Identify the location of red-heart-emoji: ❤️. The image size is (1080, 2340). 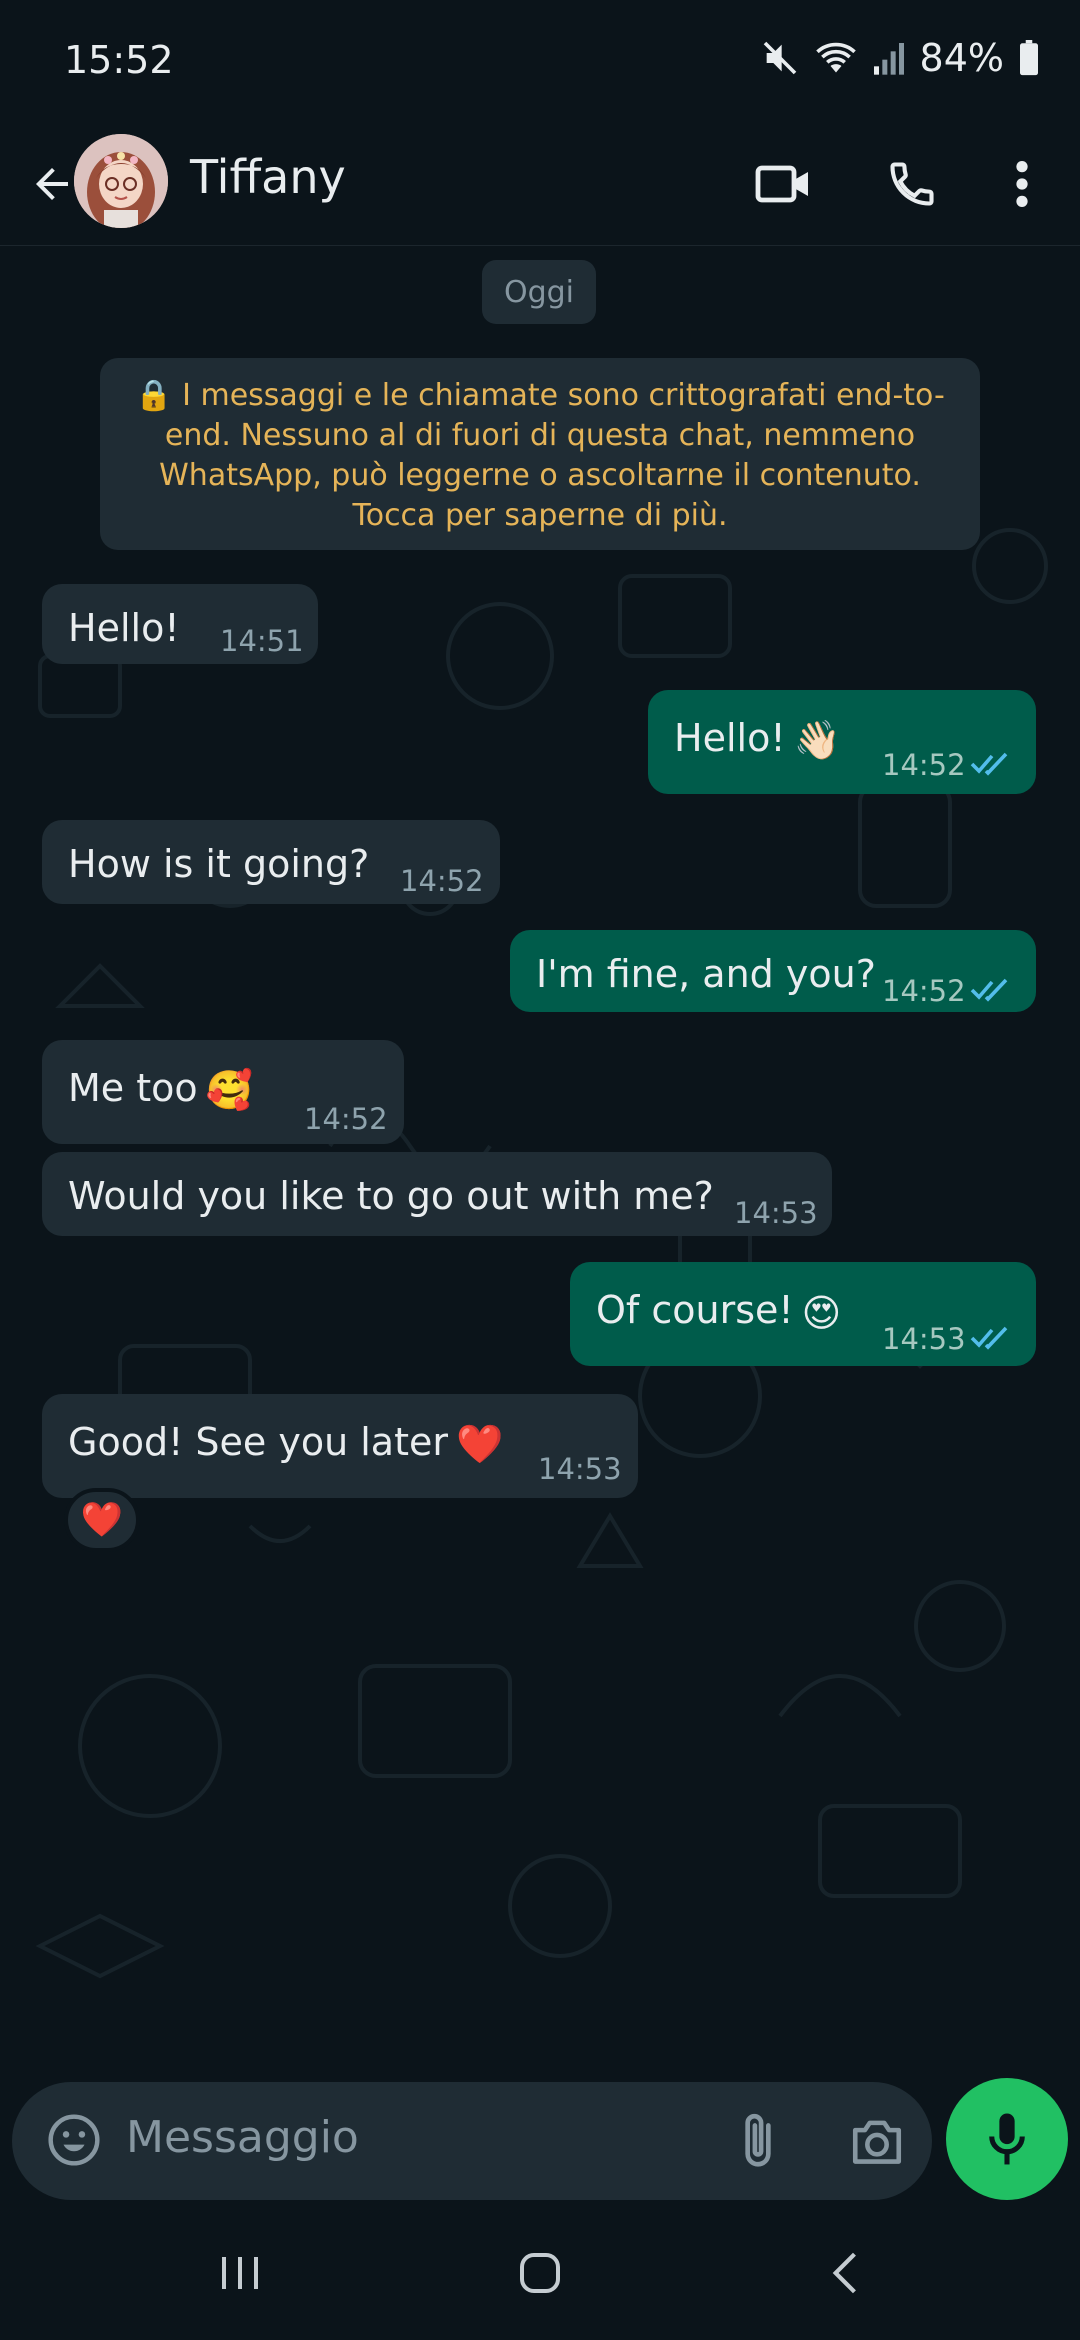
(479, 1444).